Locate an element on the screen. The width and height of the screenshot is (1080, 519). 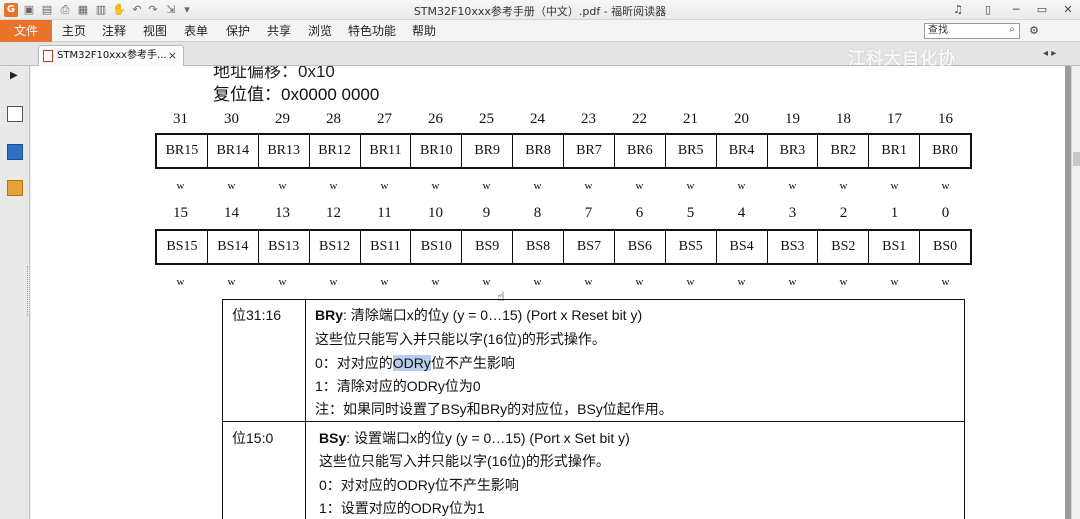
bit-number-label: 2 is located at coordinates (843, 213).